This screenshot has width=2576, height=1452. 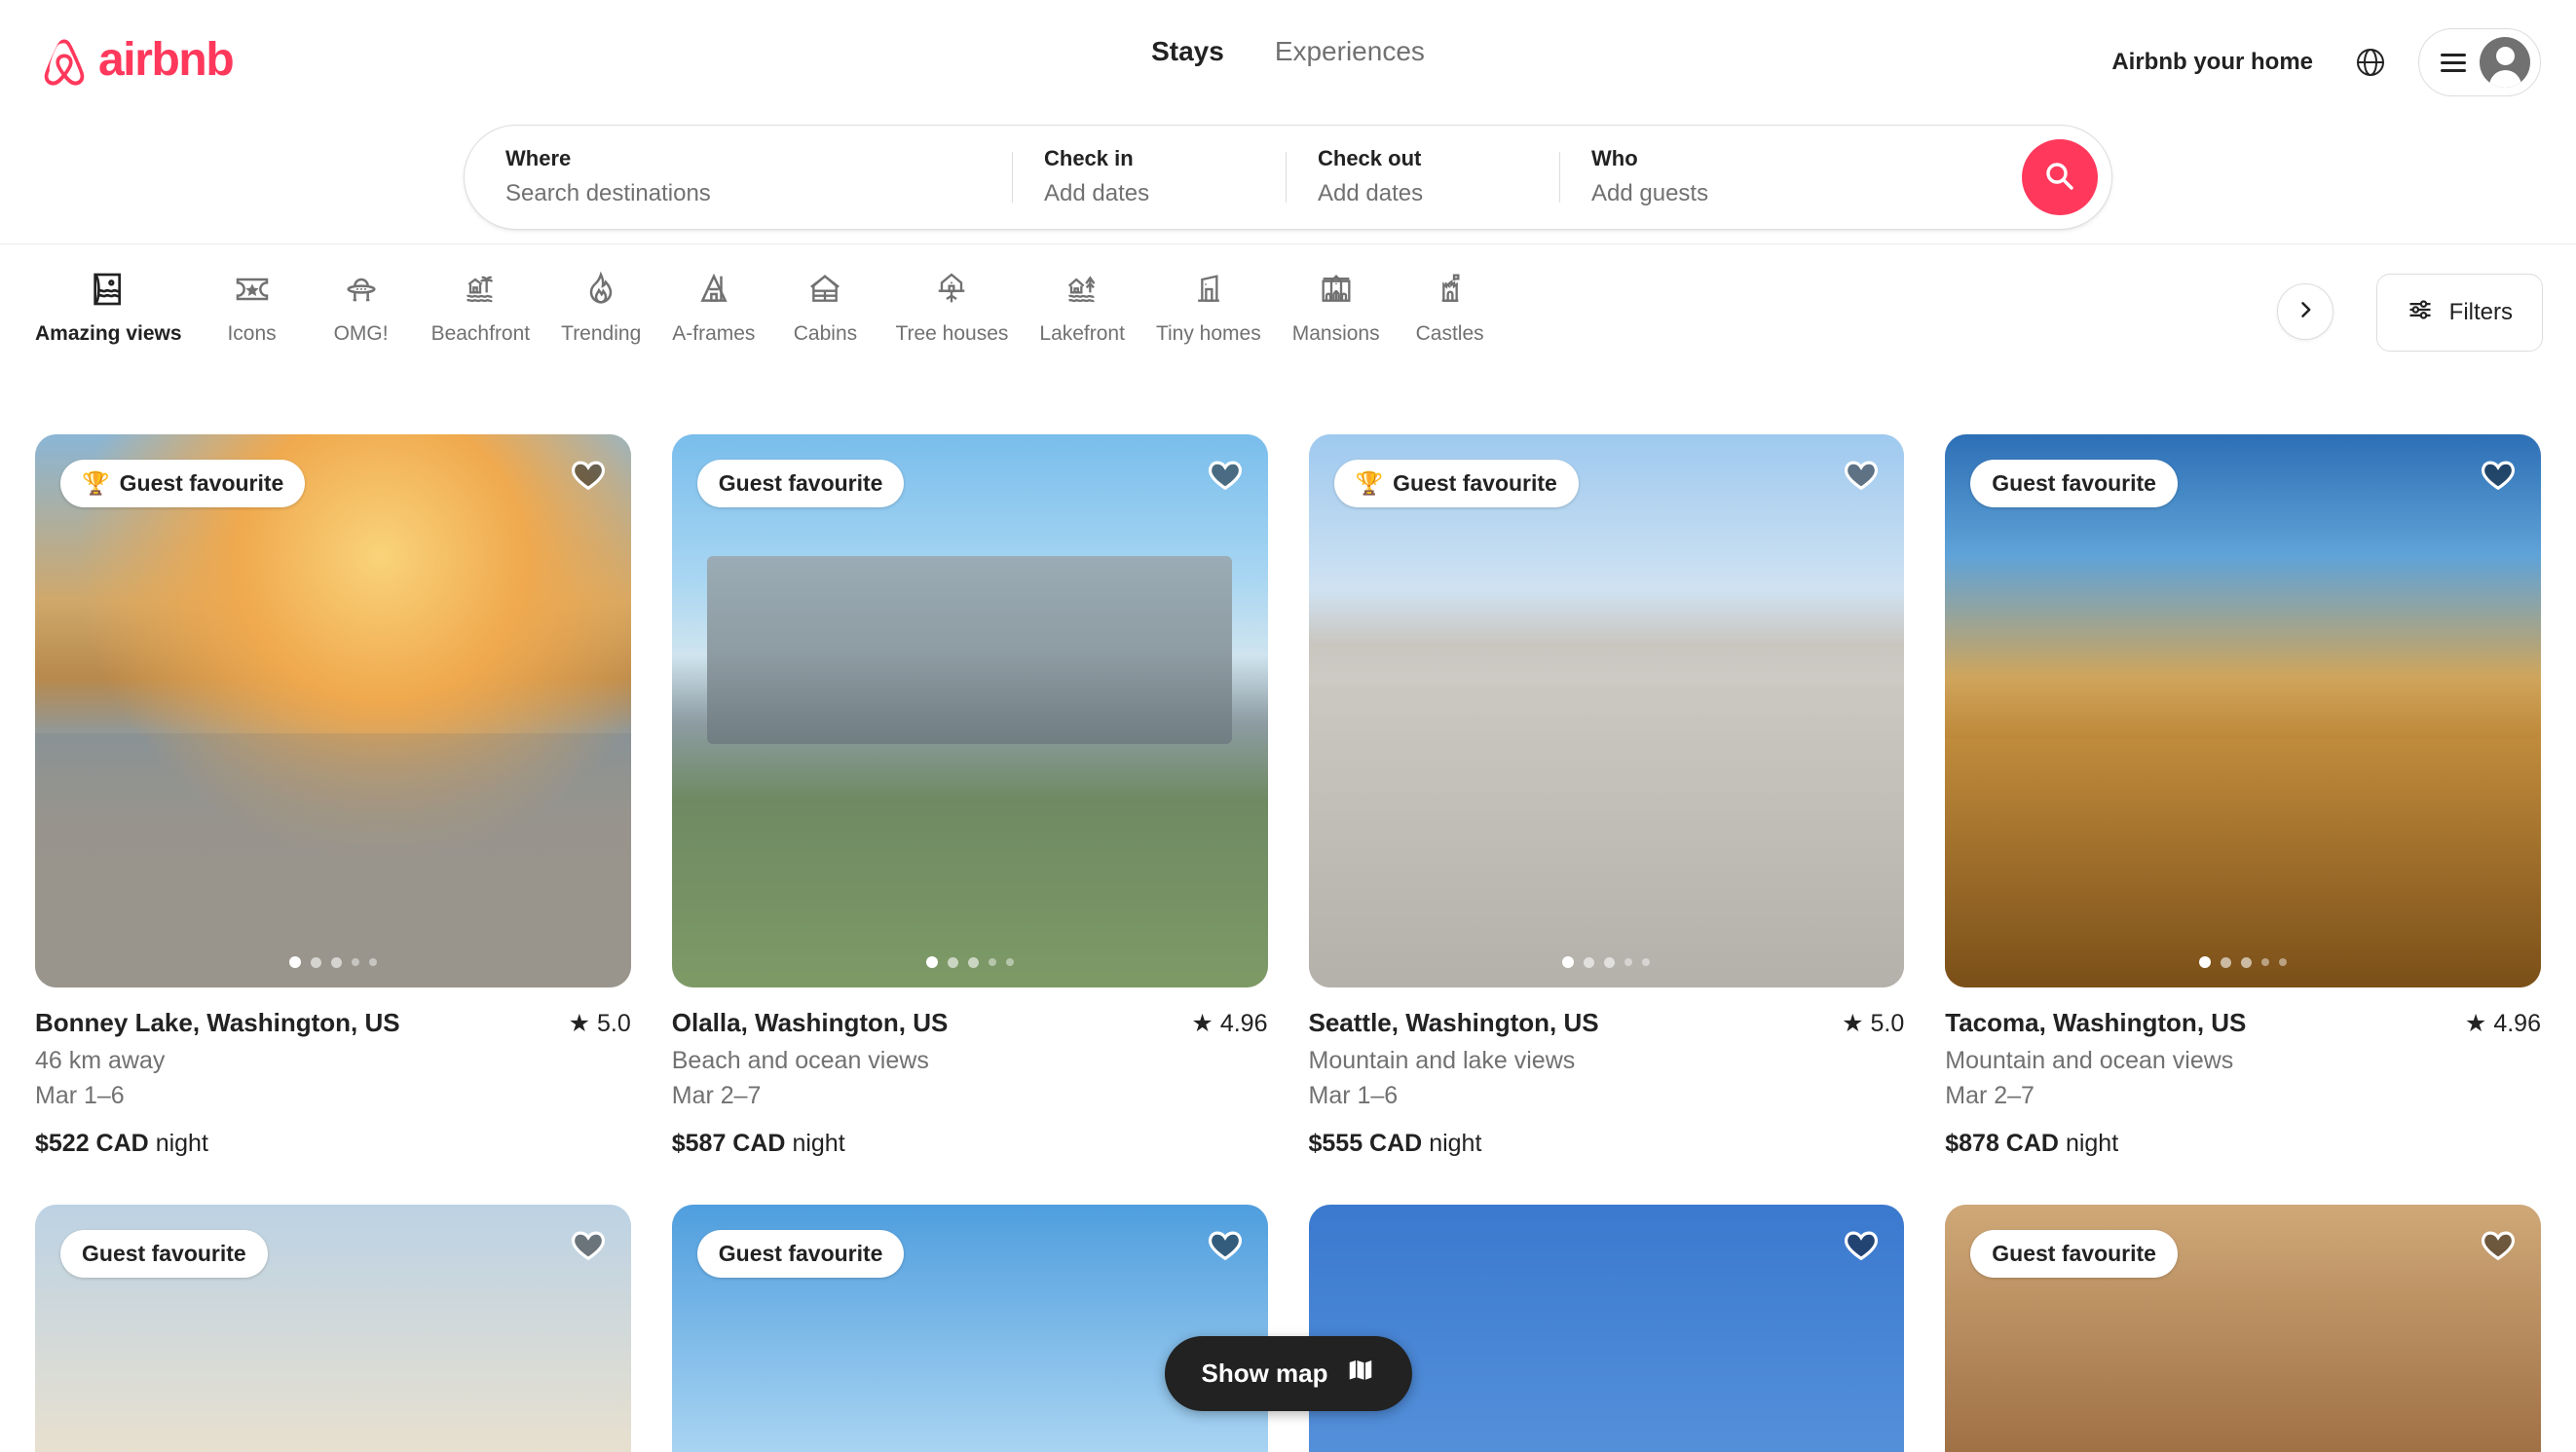 What do you see at coordinates (361, 295) in the screenshot?
I see `category-omg: OMG!` at bounding box center [361, 295].